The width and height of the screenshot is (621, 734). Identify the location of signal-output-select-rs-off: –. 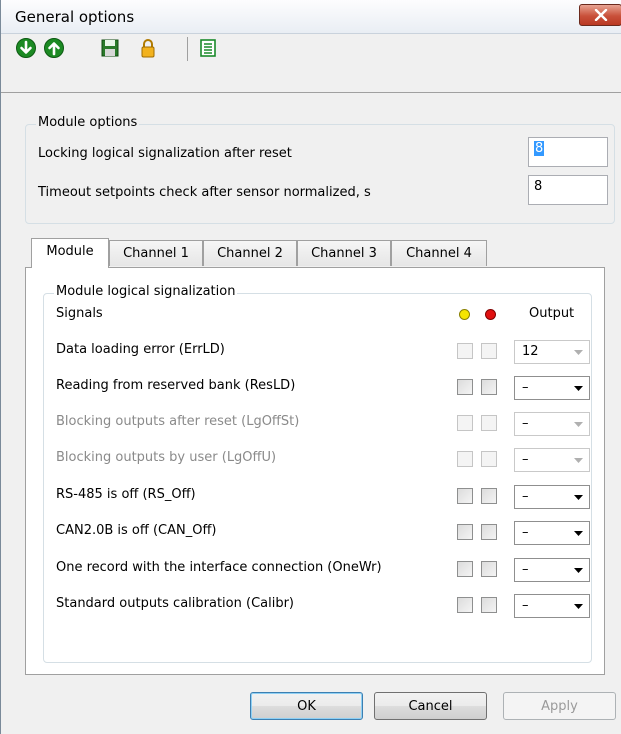
(552, 497).